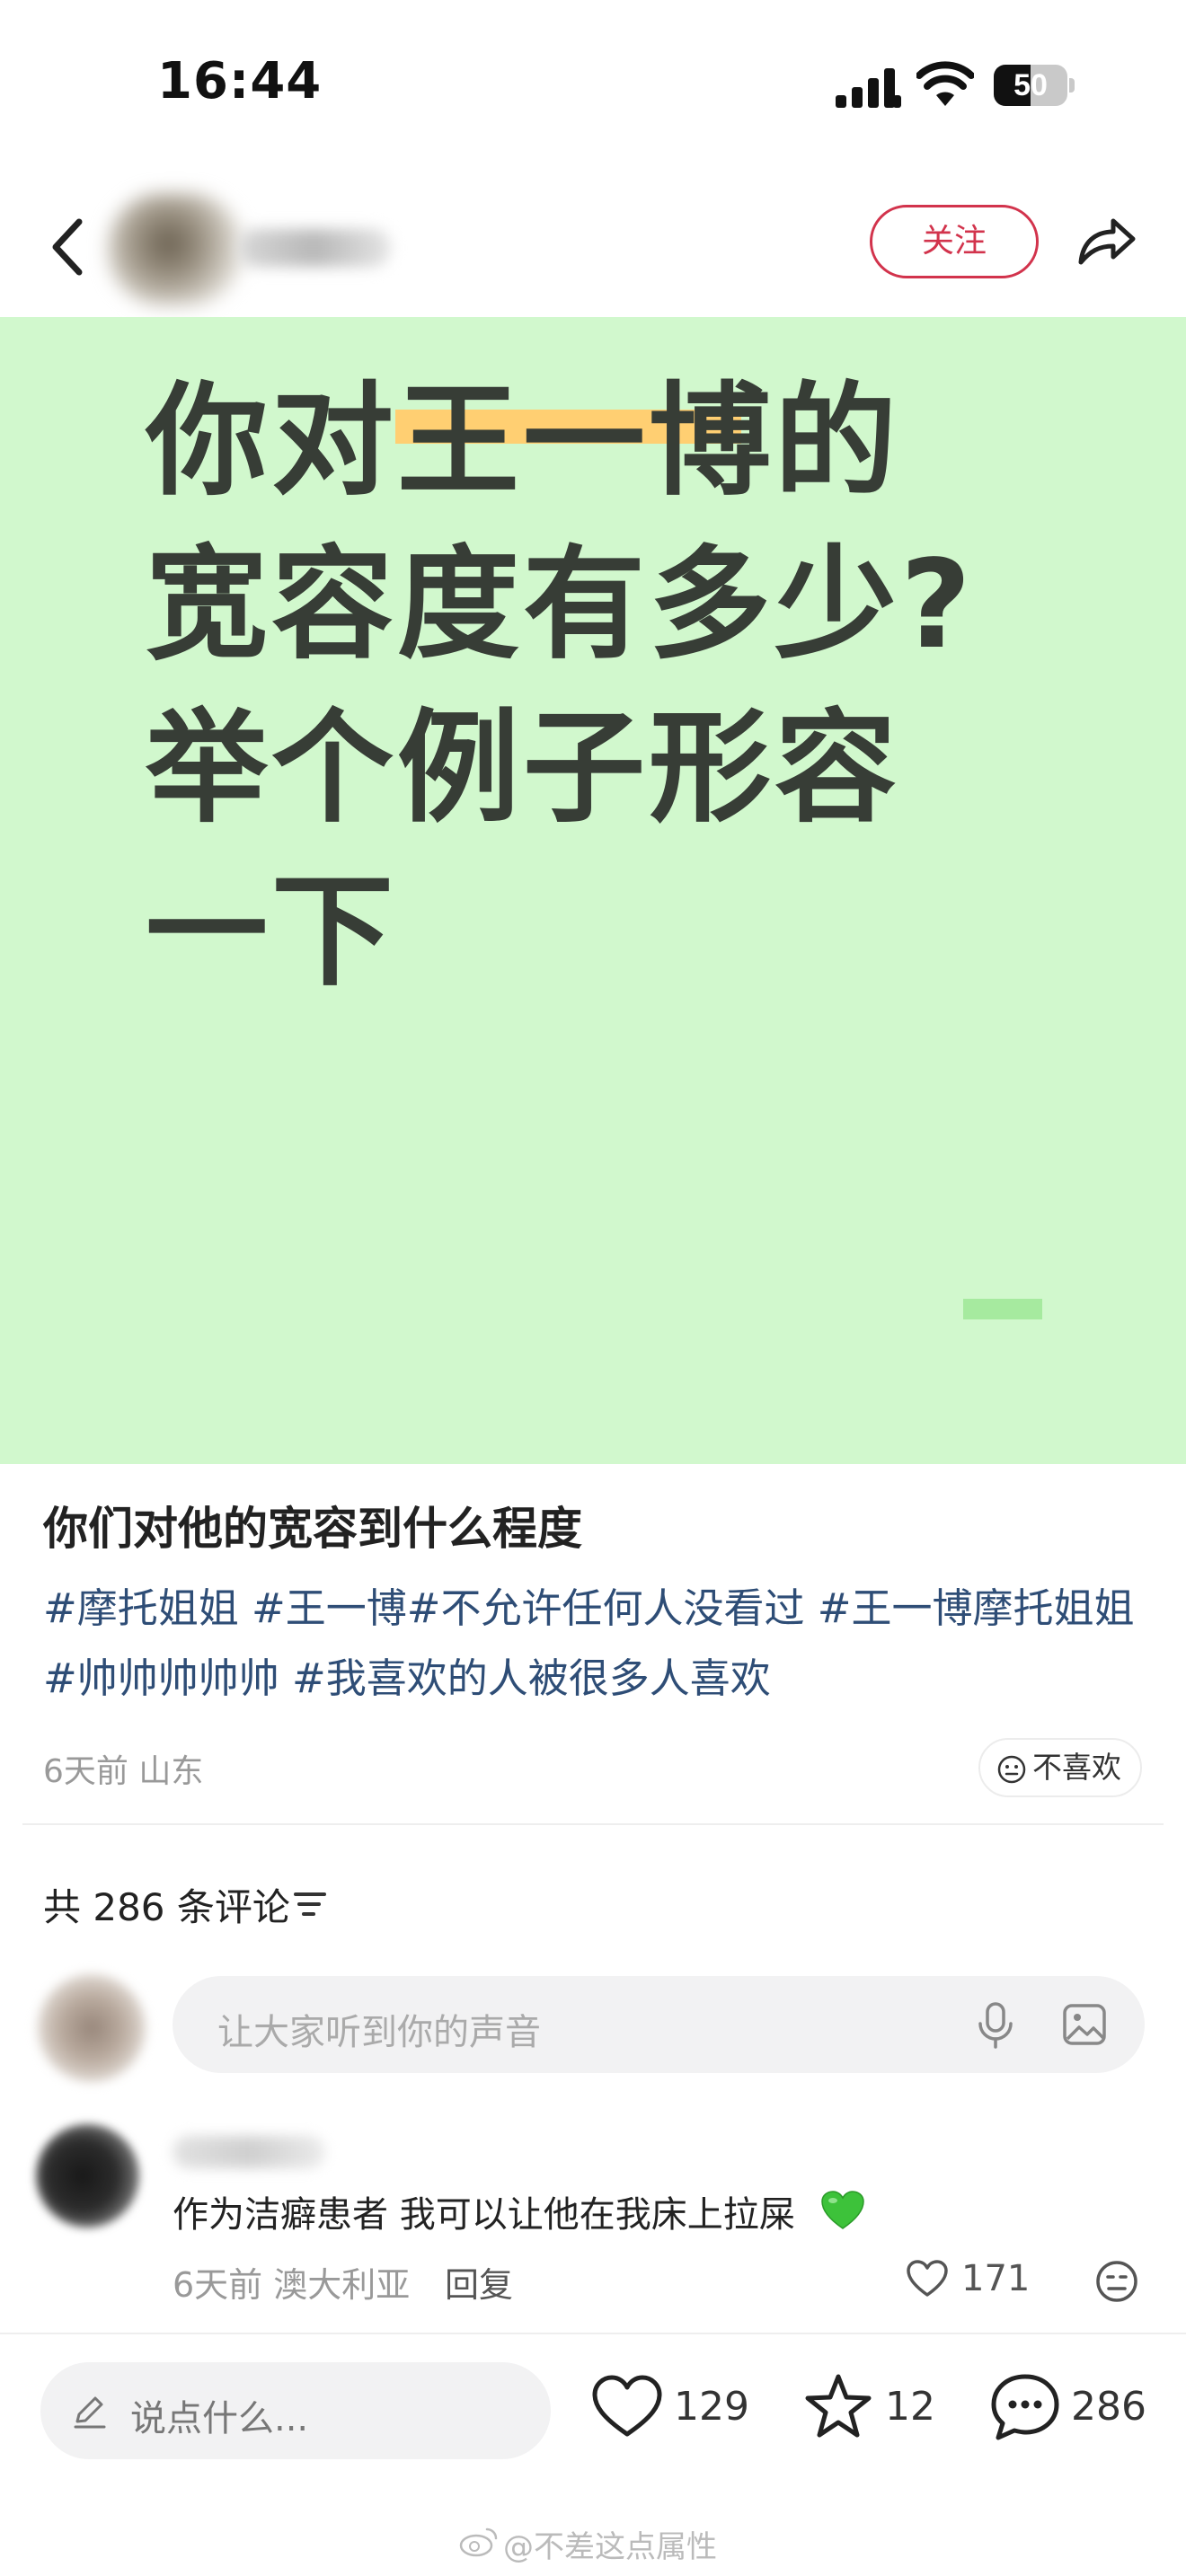  What do you see at coordinates (523, 769) in the screenshot?
I see `cover-text-line-3: 举个例子形容` at bounding box center [523, 769].